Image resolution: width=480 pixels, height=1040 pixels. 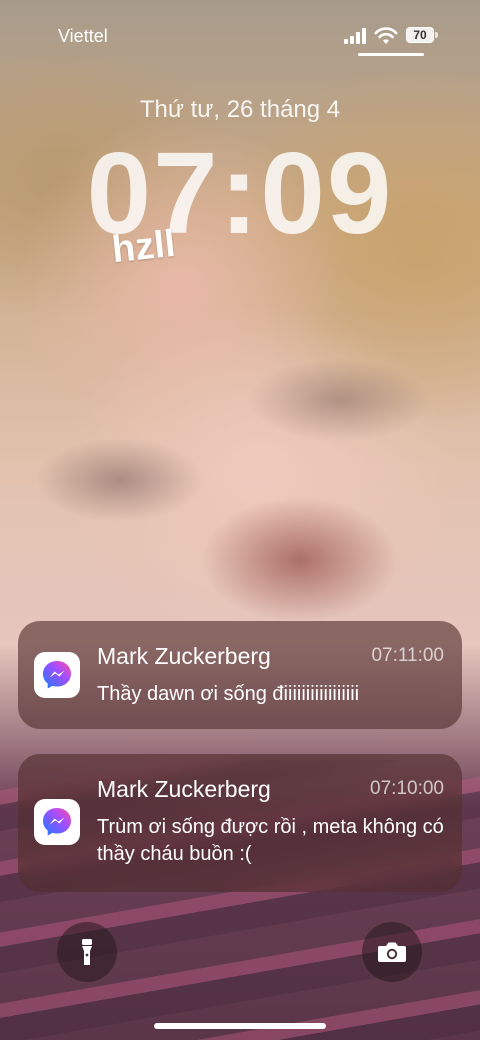 I want to click on lock-clock: 07:09, so click(x=240, y=193).